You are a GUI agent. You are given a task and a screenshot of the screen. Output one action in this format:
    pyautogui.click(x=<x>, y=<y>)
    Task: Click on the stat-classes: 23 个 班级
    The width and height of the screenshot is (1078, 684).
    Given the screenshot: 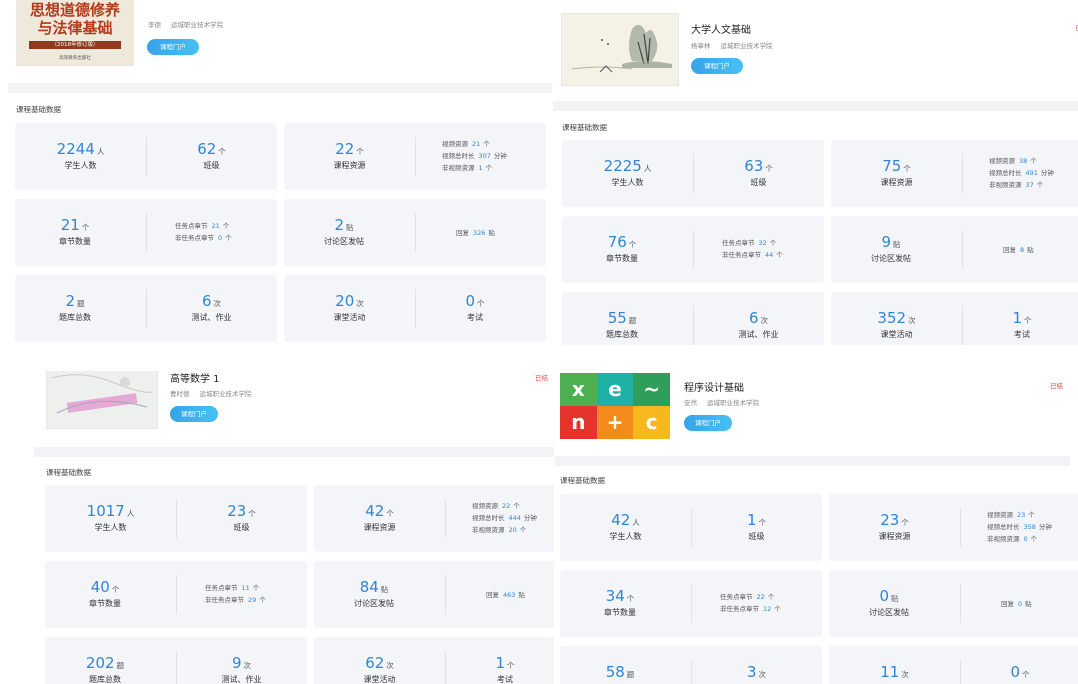 What is the action you would take?
    pyautogui.click(x=241, y=518)
    